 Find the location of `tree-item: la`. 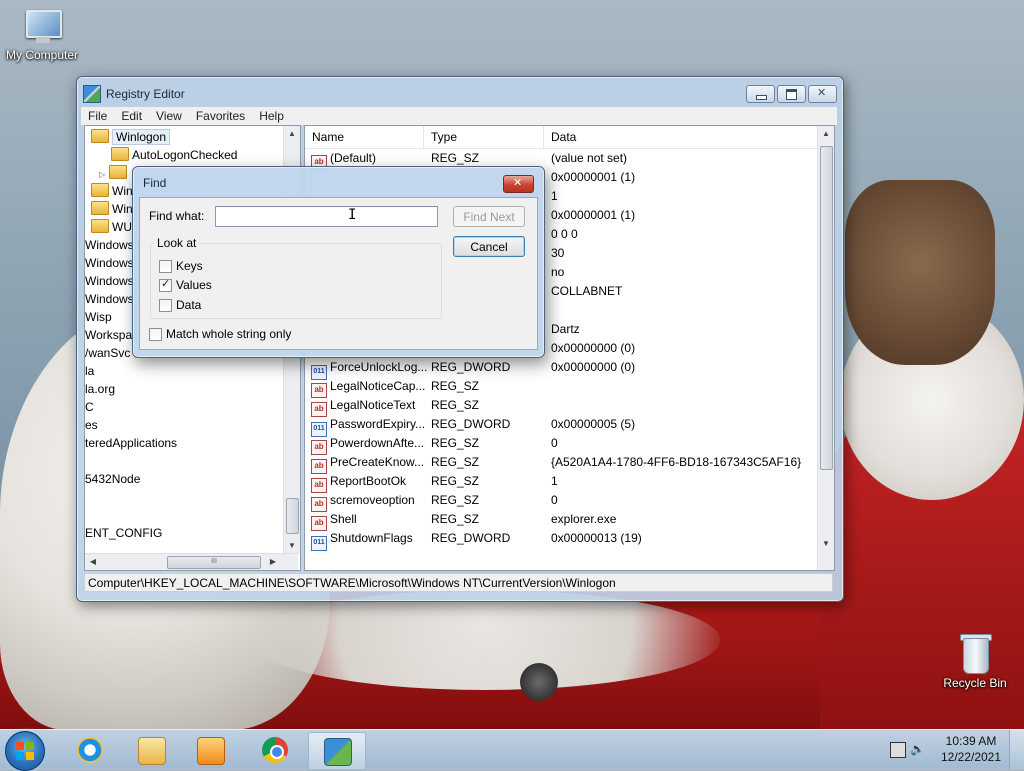

tree-item: la is located at coordinates (89, 371).